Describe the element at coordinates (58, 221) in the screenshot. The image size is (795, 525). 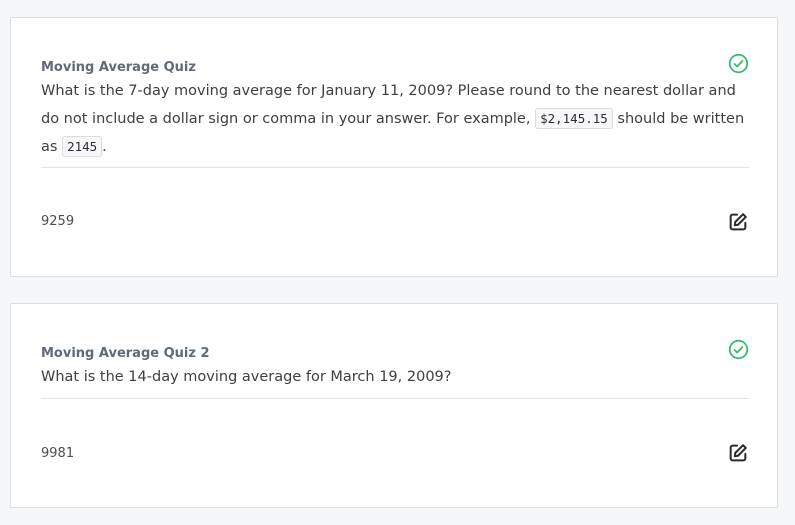
I see `submitted-answer: 9259` at that location.